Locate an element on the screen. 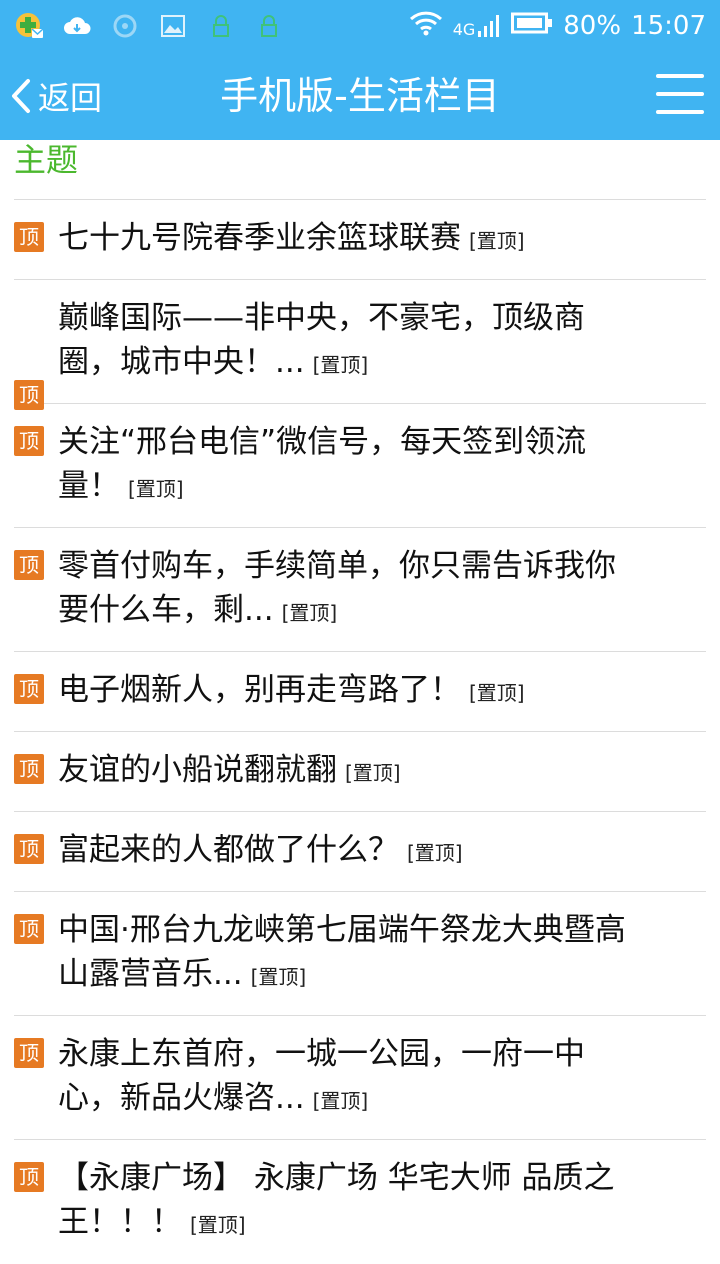  list-item-line1: 电子烟新人，别再走弯路了！ is located at coordinates (259, 690).